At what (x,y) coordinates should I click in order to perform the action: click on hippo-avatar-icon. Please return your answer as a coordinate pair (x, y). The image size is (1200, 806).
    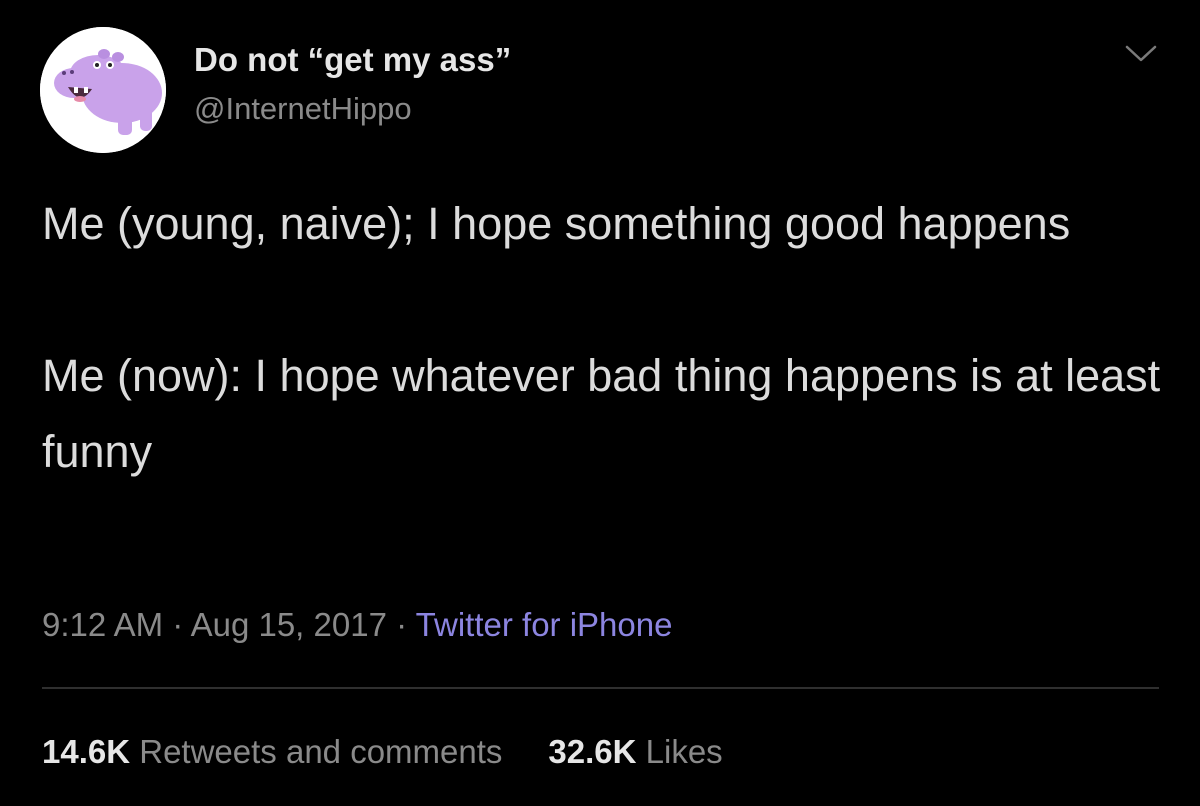
    Looking at the image, I should click on (103, 90).